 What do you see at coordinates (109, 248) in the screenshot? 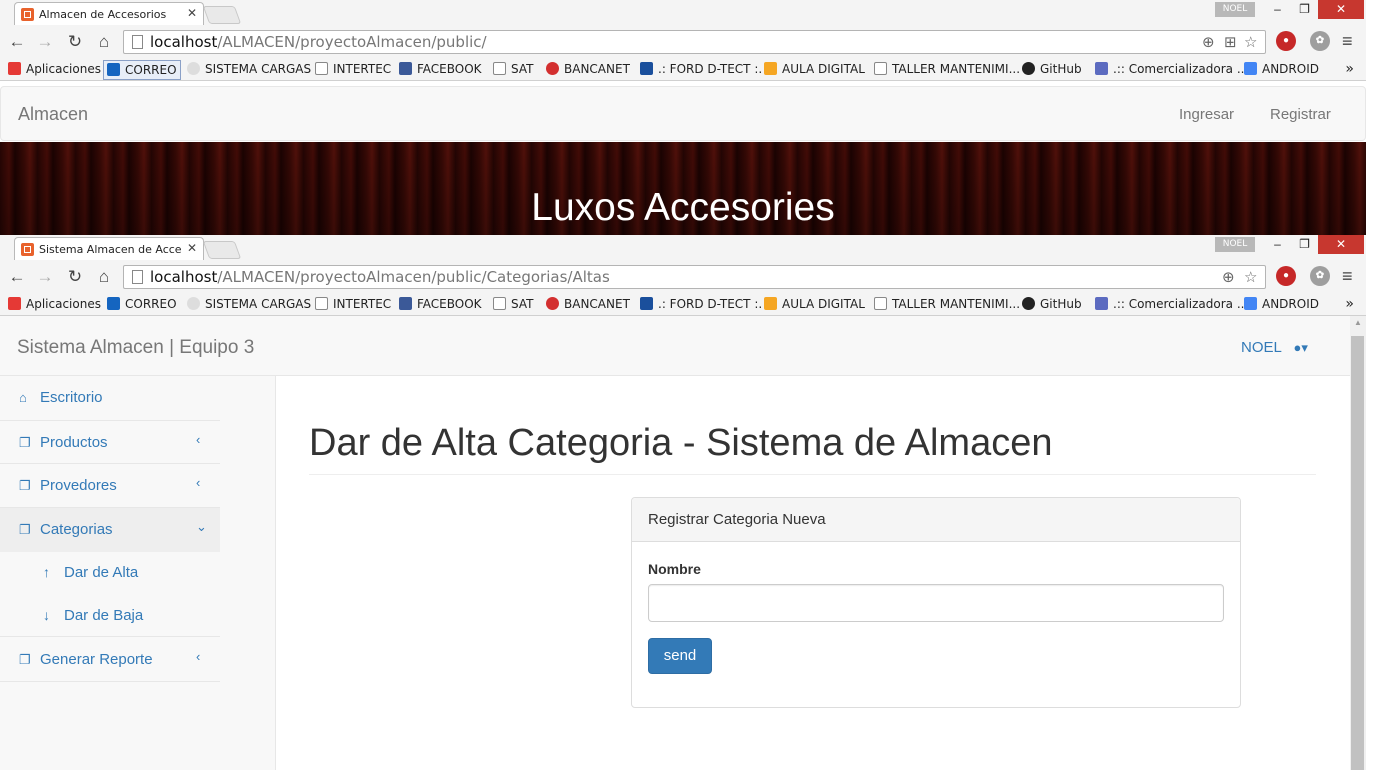
I see `browser-tab-active: Sistema Almacen de Acce ✕` at bounding box center [109, 248].